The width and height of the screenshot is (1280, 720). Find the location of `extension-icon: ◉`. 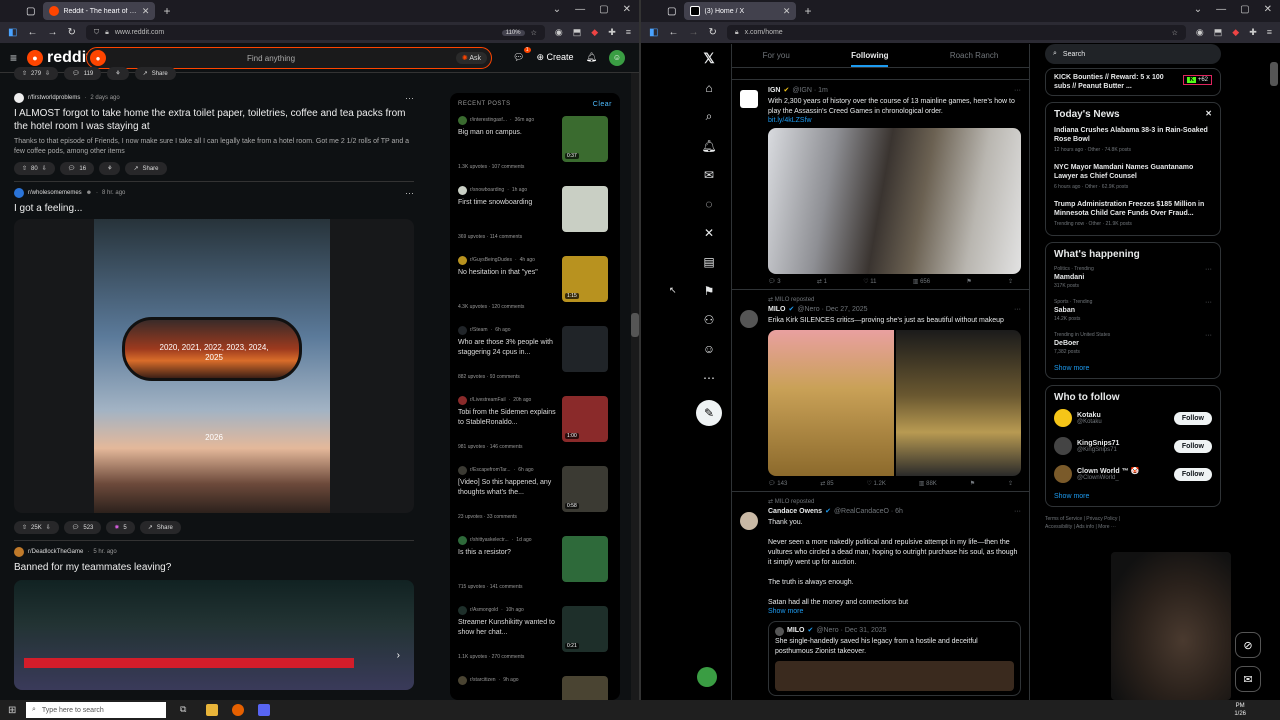

extension-icon: ◉ is located at coordinates (559, 32).